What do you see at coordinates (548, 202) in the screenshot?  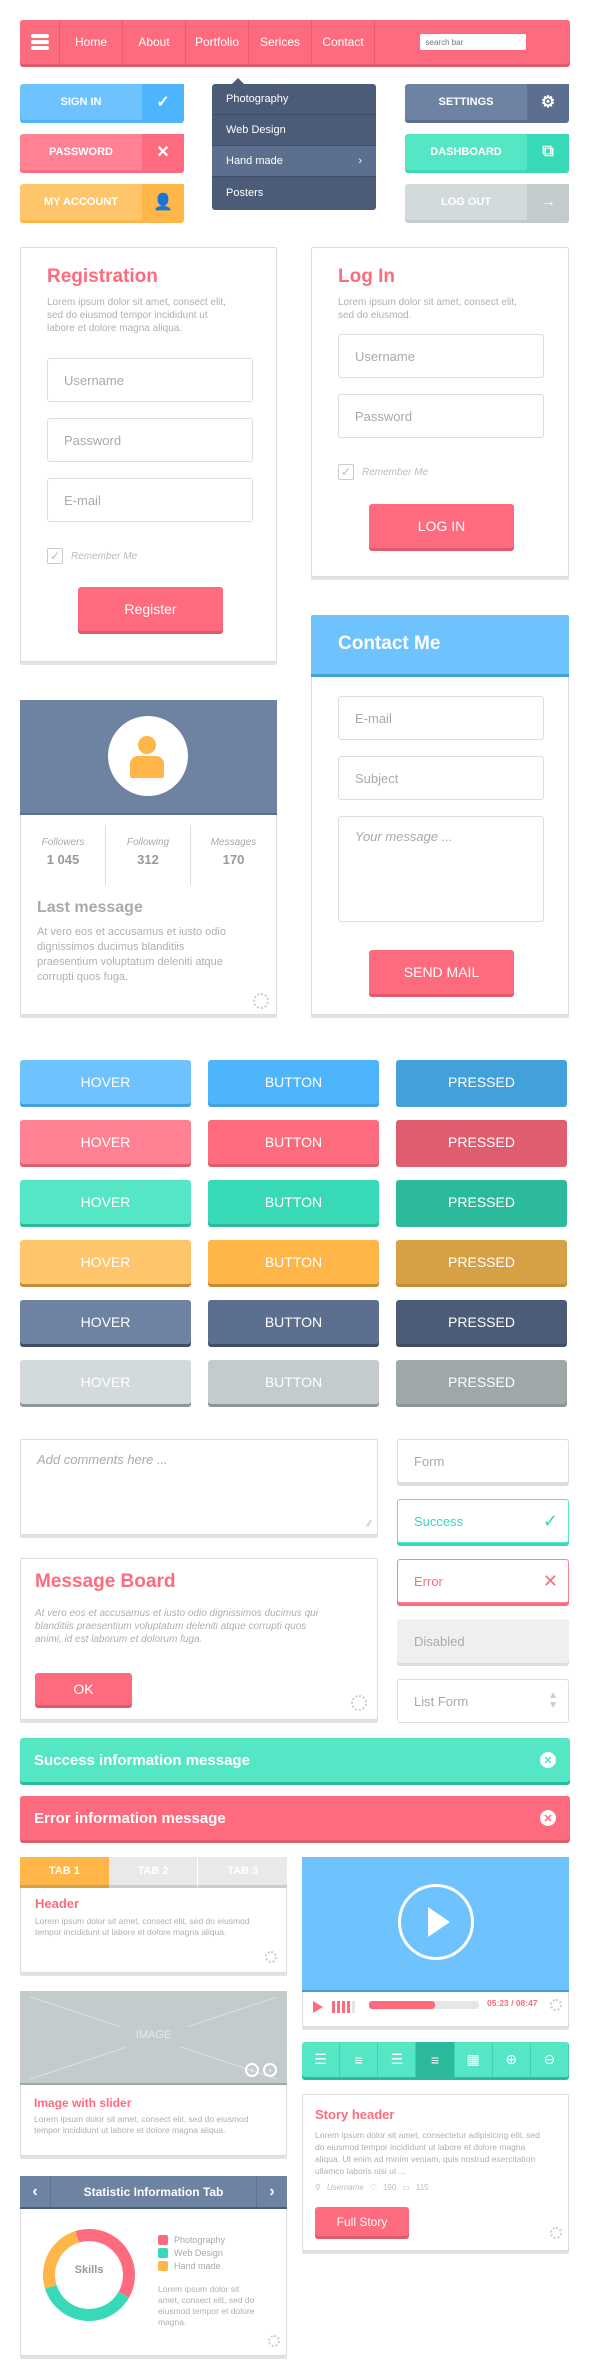 I see `arrow-right-icon: →` at bounding box center [548, 202].